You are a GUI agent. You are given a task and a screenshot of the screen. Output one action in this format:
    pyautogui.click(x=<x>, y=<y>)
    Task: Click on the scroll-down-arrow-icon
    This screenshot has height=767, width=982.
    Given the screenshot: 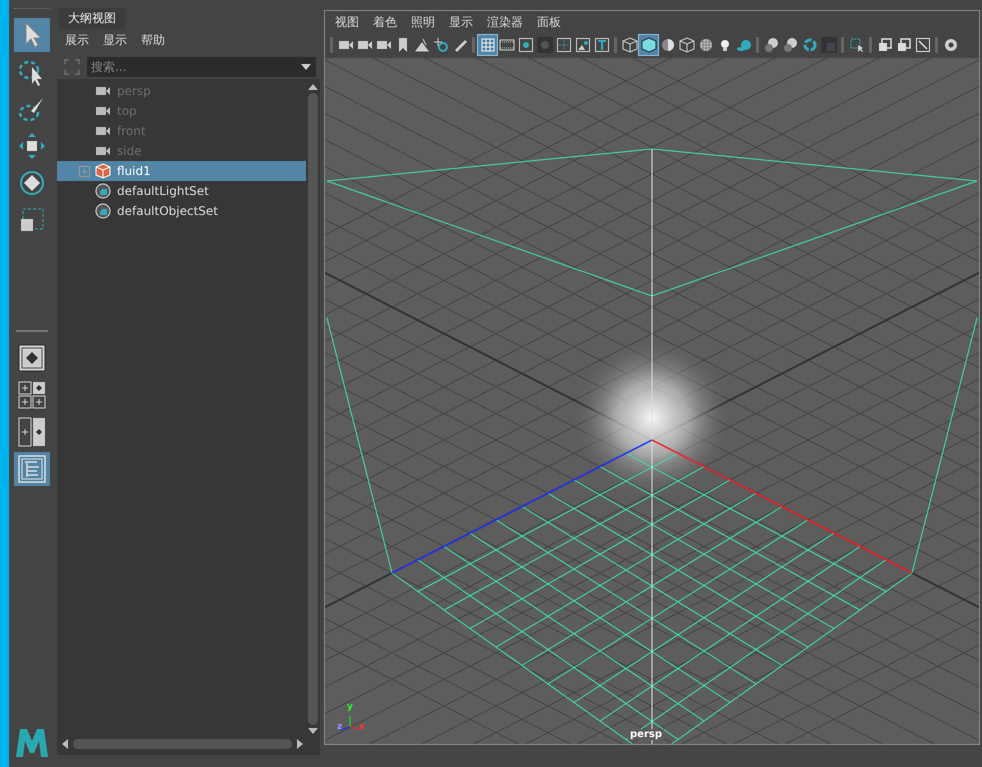 What is the action you would take?
    pyautogui.click(x=313, y=731)
    